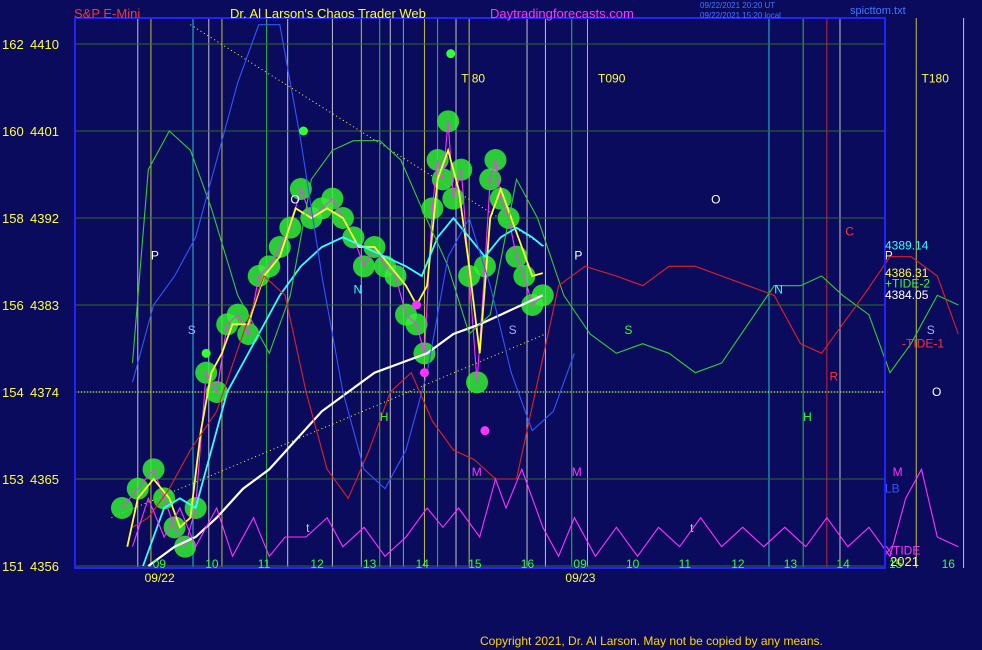 Image resolution: width=982 pixels, height=650 pixels. What do you see at coordinates (738, 5) in the screenshot?
I see `timestamp-utc: 09/22/2021 20:20 UT` at bounding box center [738, 5].